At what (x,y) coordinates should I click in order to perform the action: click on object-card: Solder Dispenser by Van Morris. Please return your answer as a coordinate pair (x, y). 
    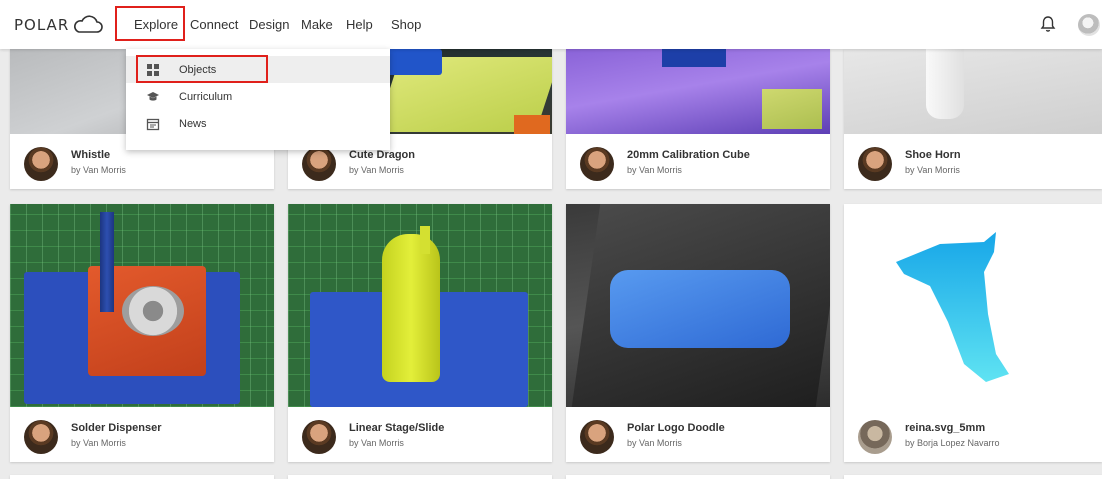
    Looking at the image, I should click on (142, 333).